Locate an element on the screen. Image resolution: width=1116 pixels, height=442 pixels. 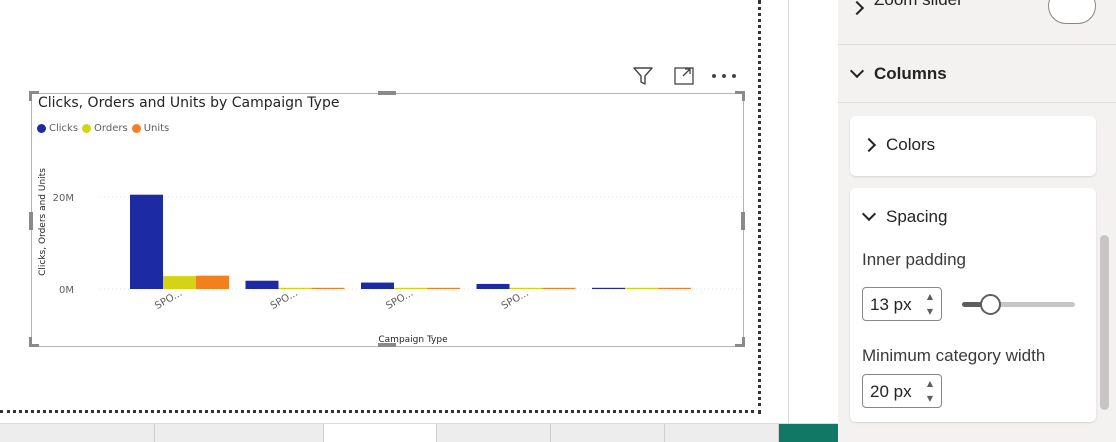
page-tabs-bar is located at coordinates (419, 432).